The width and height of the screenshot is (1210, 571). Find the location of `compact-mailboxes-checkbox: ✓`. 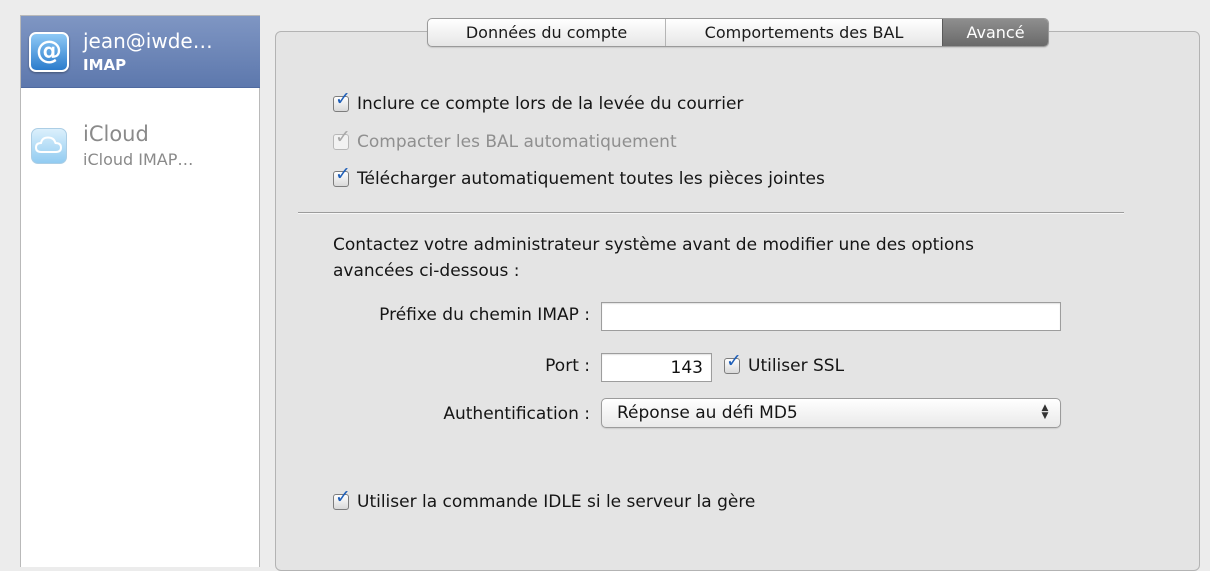

compact-mailboxes-checkbox: ✓ is located at coordinates (342, 139).